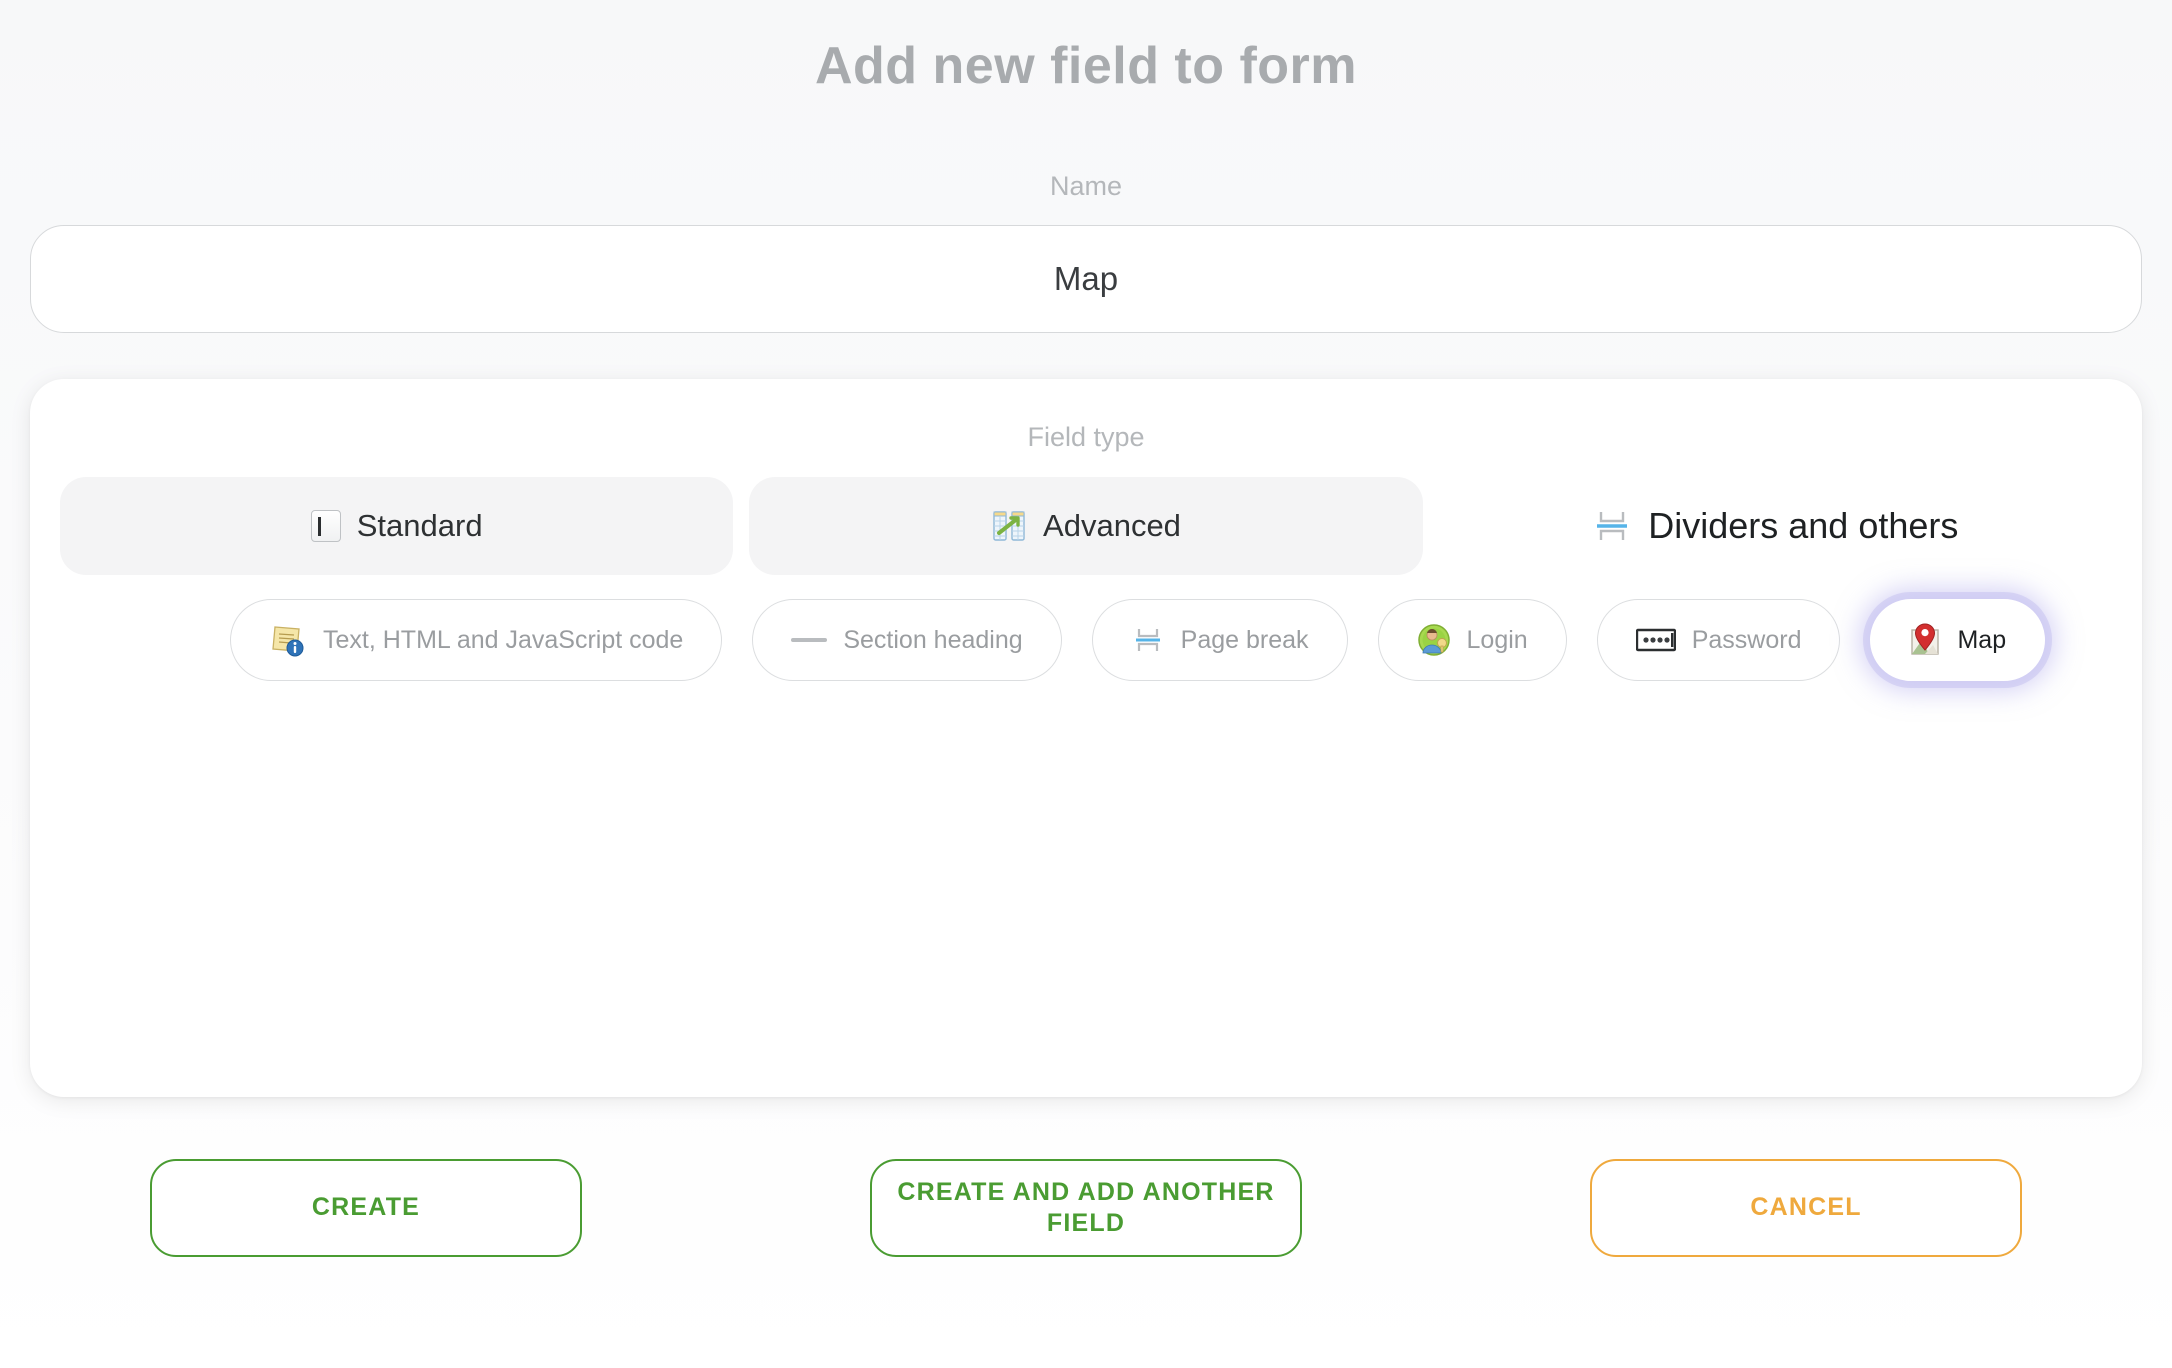 Image resolution: width=2172 pixels, height=1368 pixels. Describe the element at coordinates (933, 639) in the screenshot. I see `option-label: Section heading` at that location.